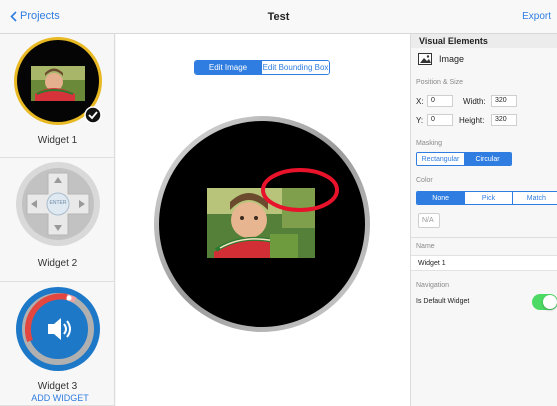 Image resolution: width=557 pixels, height=406 pixels. I want to click on widget-list-item-3: Widget 3, so click(57, 344).